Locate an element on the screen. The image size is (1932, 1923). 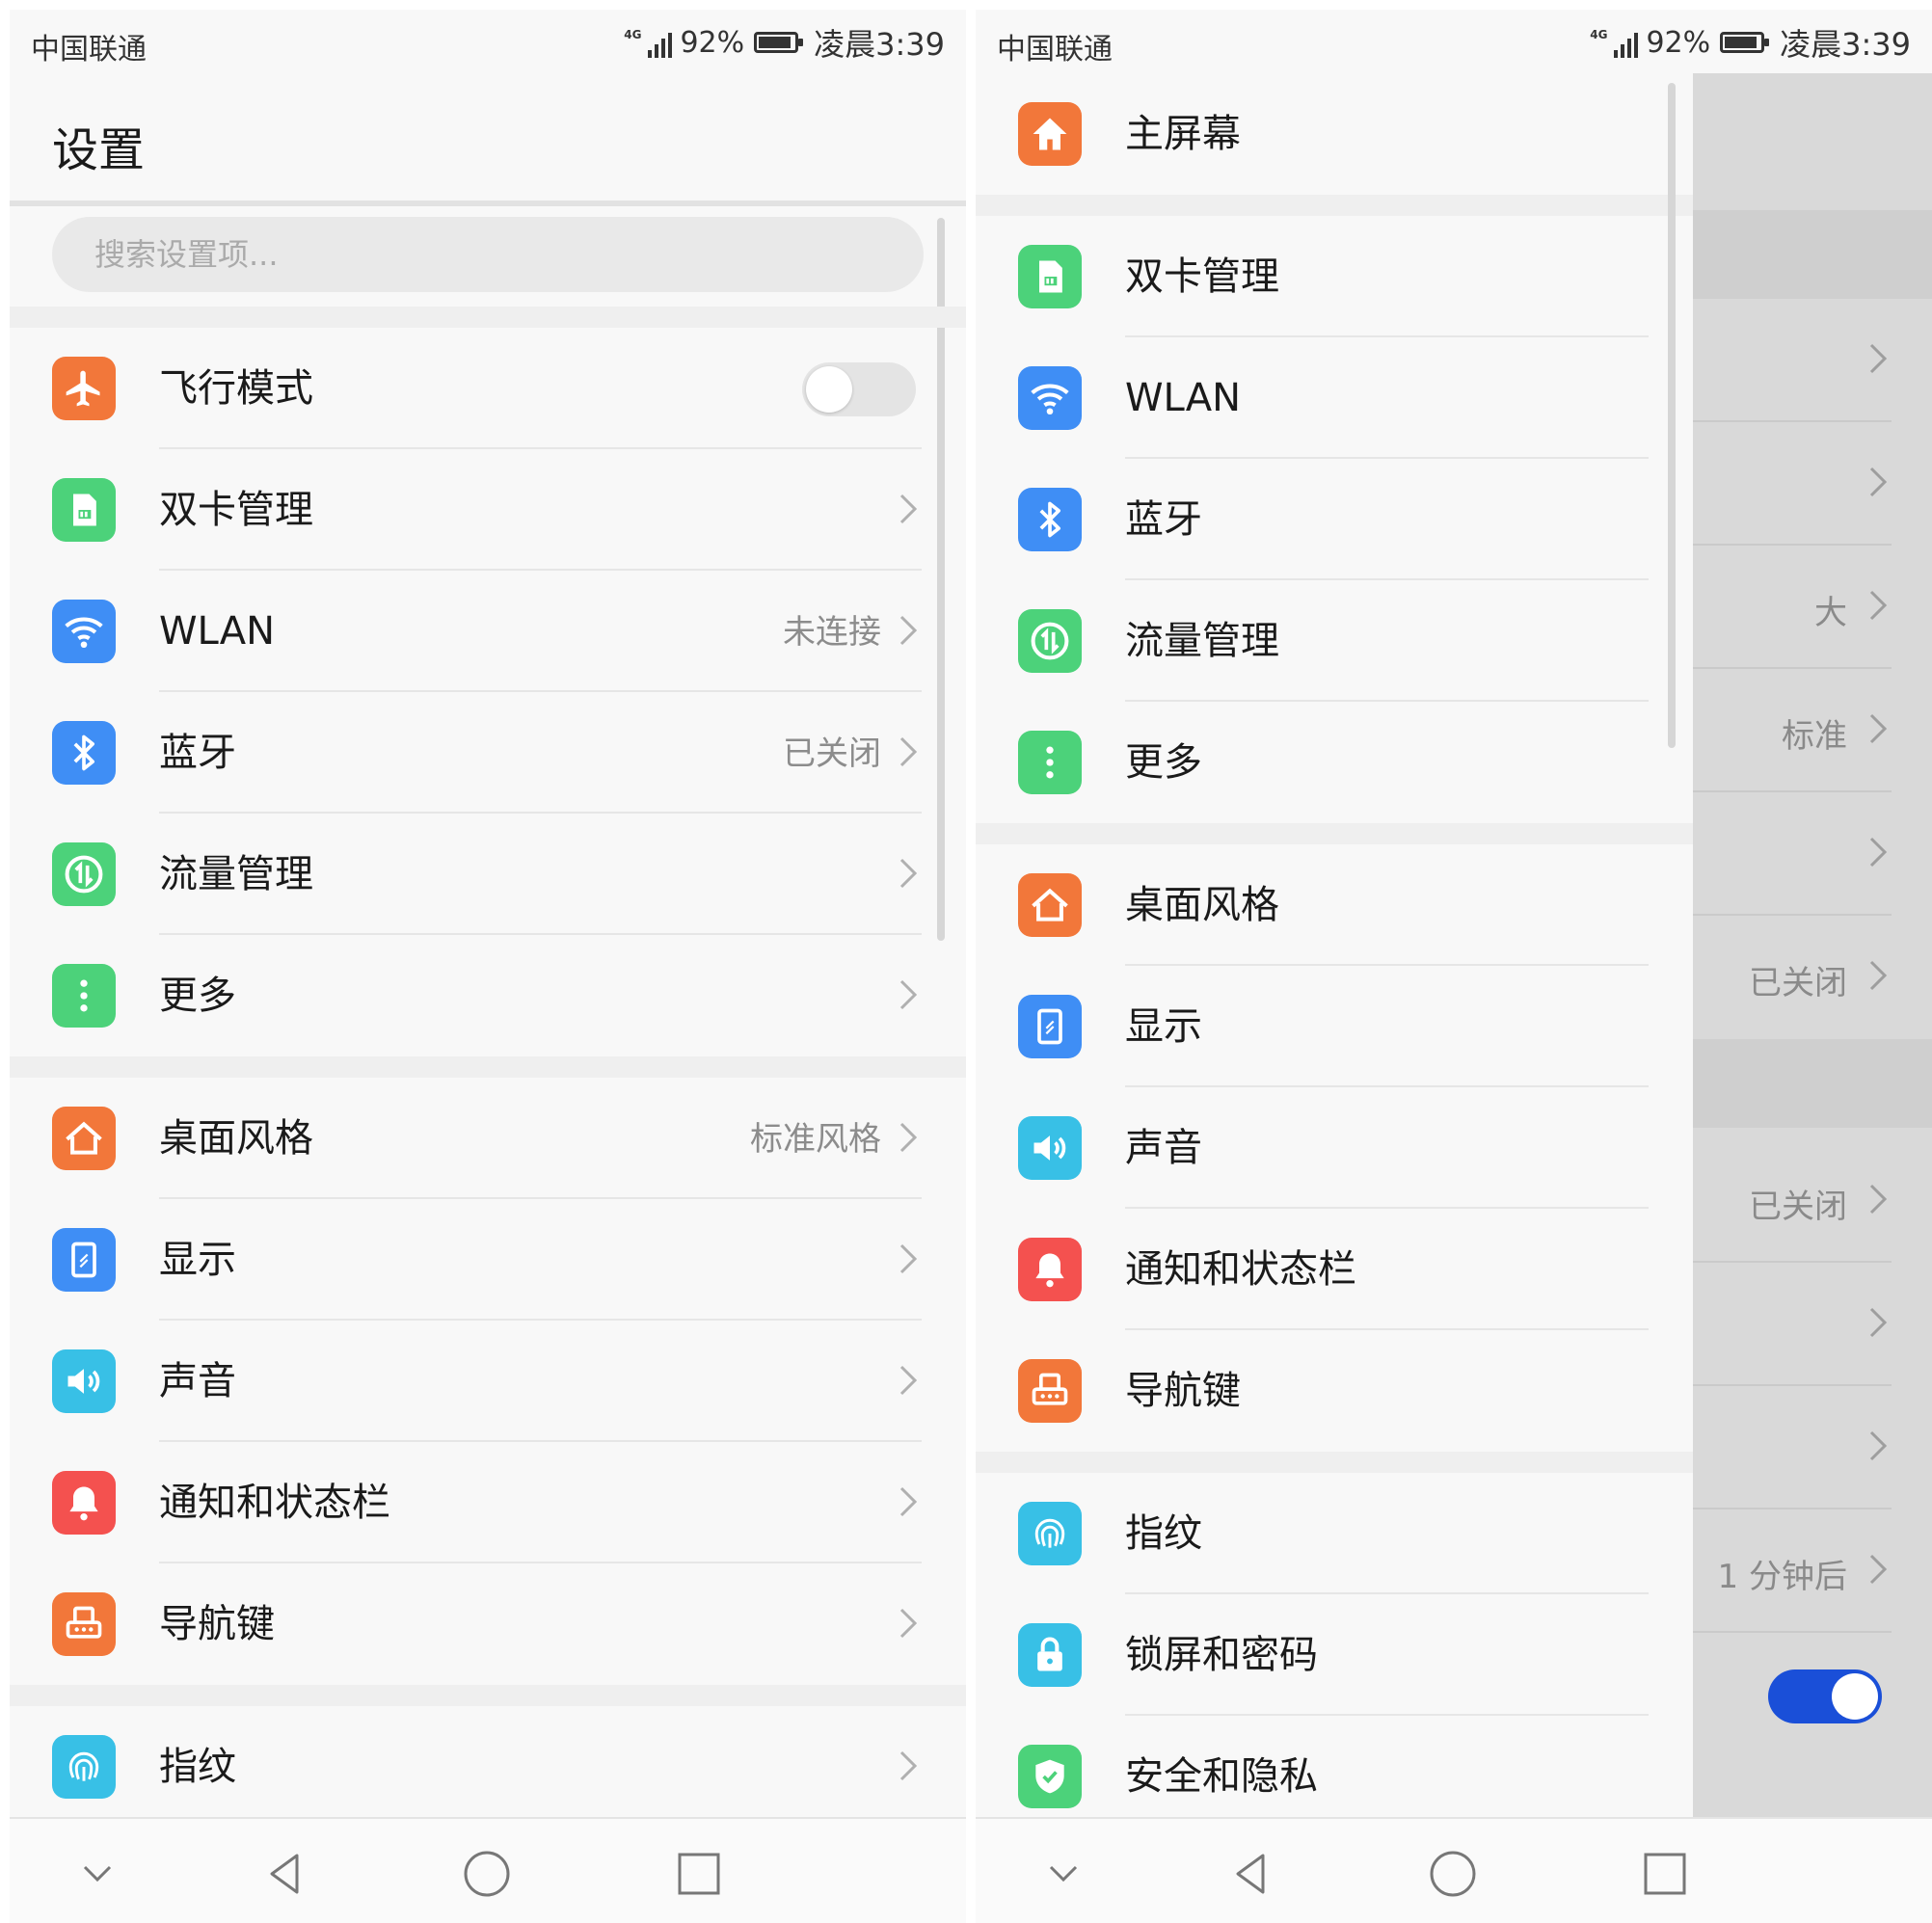
background-row: 大 is located at coordinates (1813, 607).